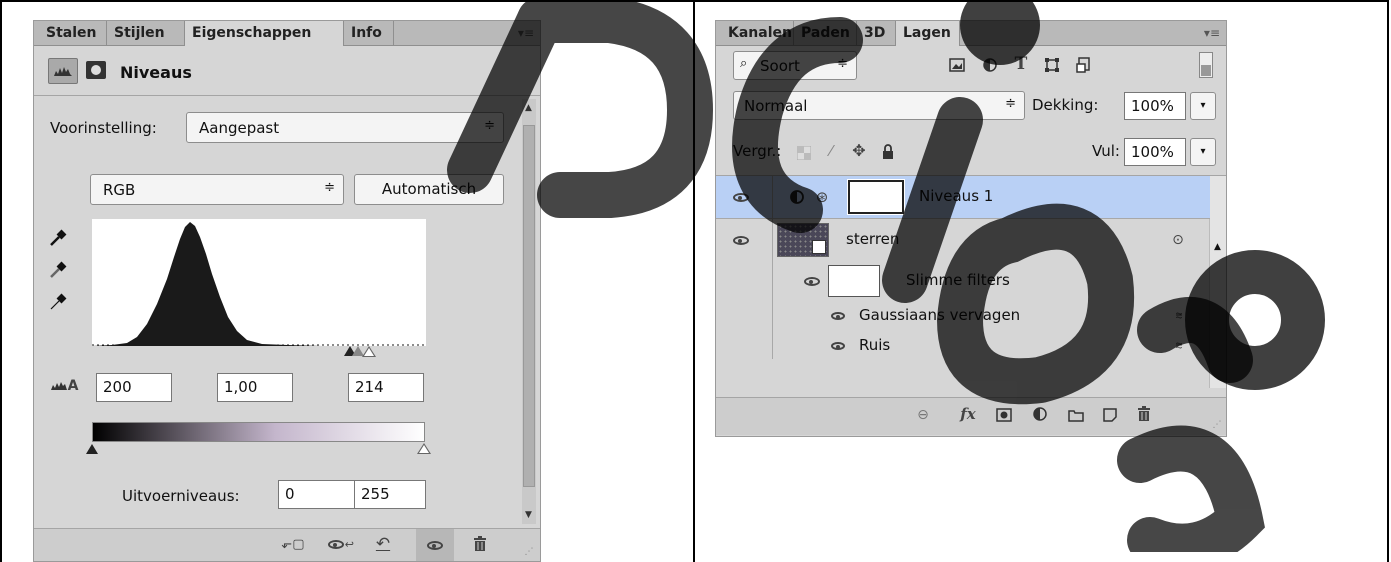 Image resolution: width=1391 pixels, height=562 pixels. What do you see at coordinates (874, 345) in the screenshot?
I see `filter-name: Ruis` at bounding box center [874, 345].